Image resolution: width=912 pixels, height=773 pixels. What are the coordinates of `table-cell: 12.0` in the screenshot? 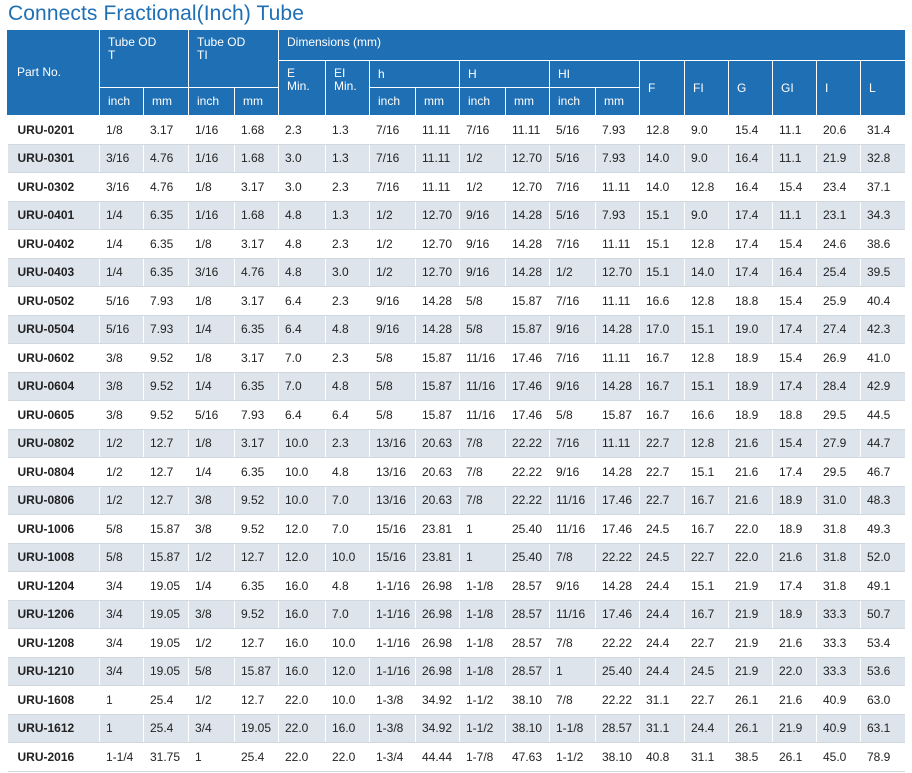 It's located at (302, 529).